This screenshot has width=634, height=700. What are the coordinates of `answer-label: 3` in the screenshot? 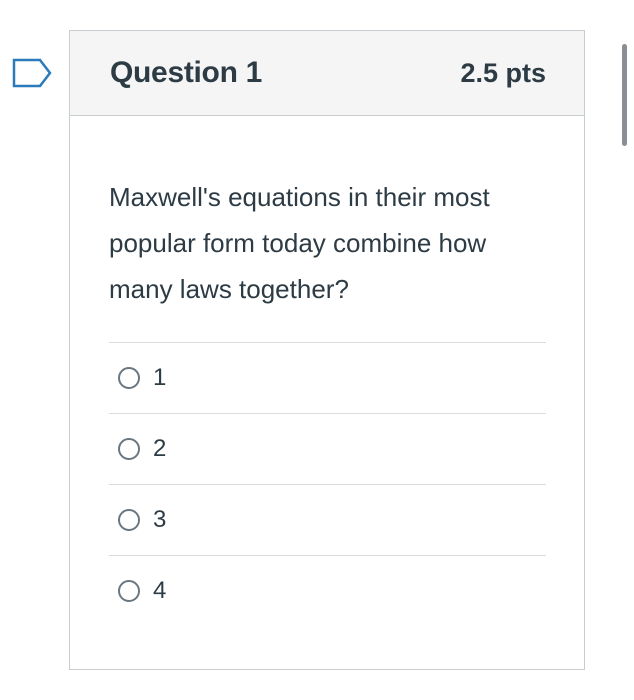 It's located at (160, 519).